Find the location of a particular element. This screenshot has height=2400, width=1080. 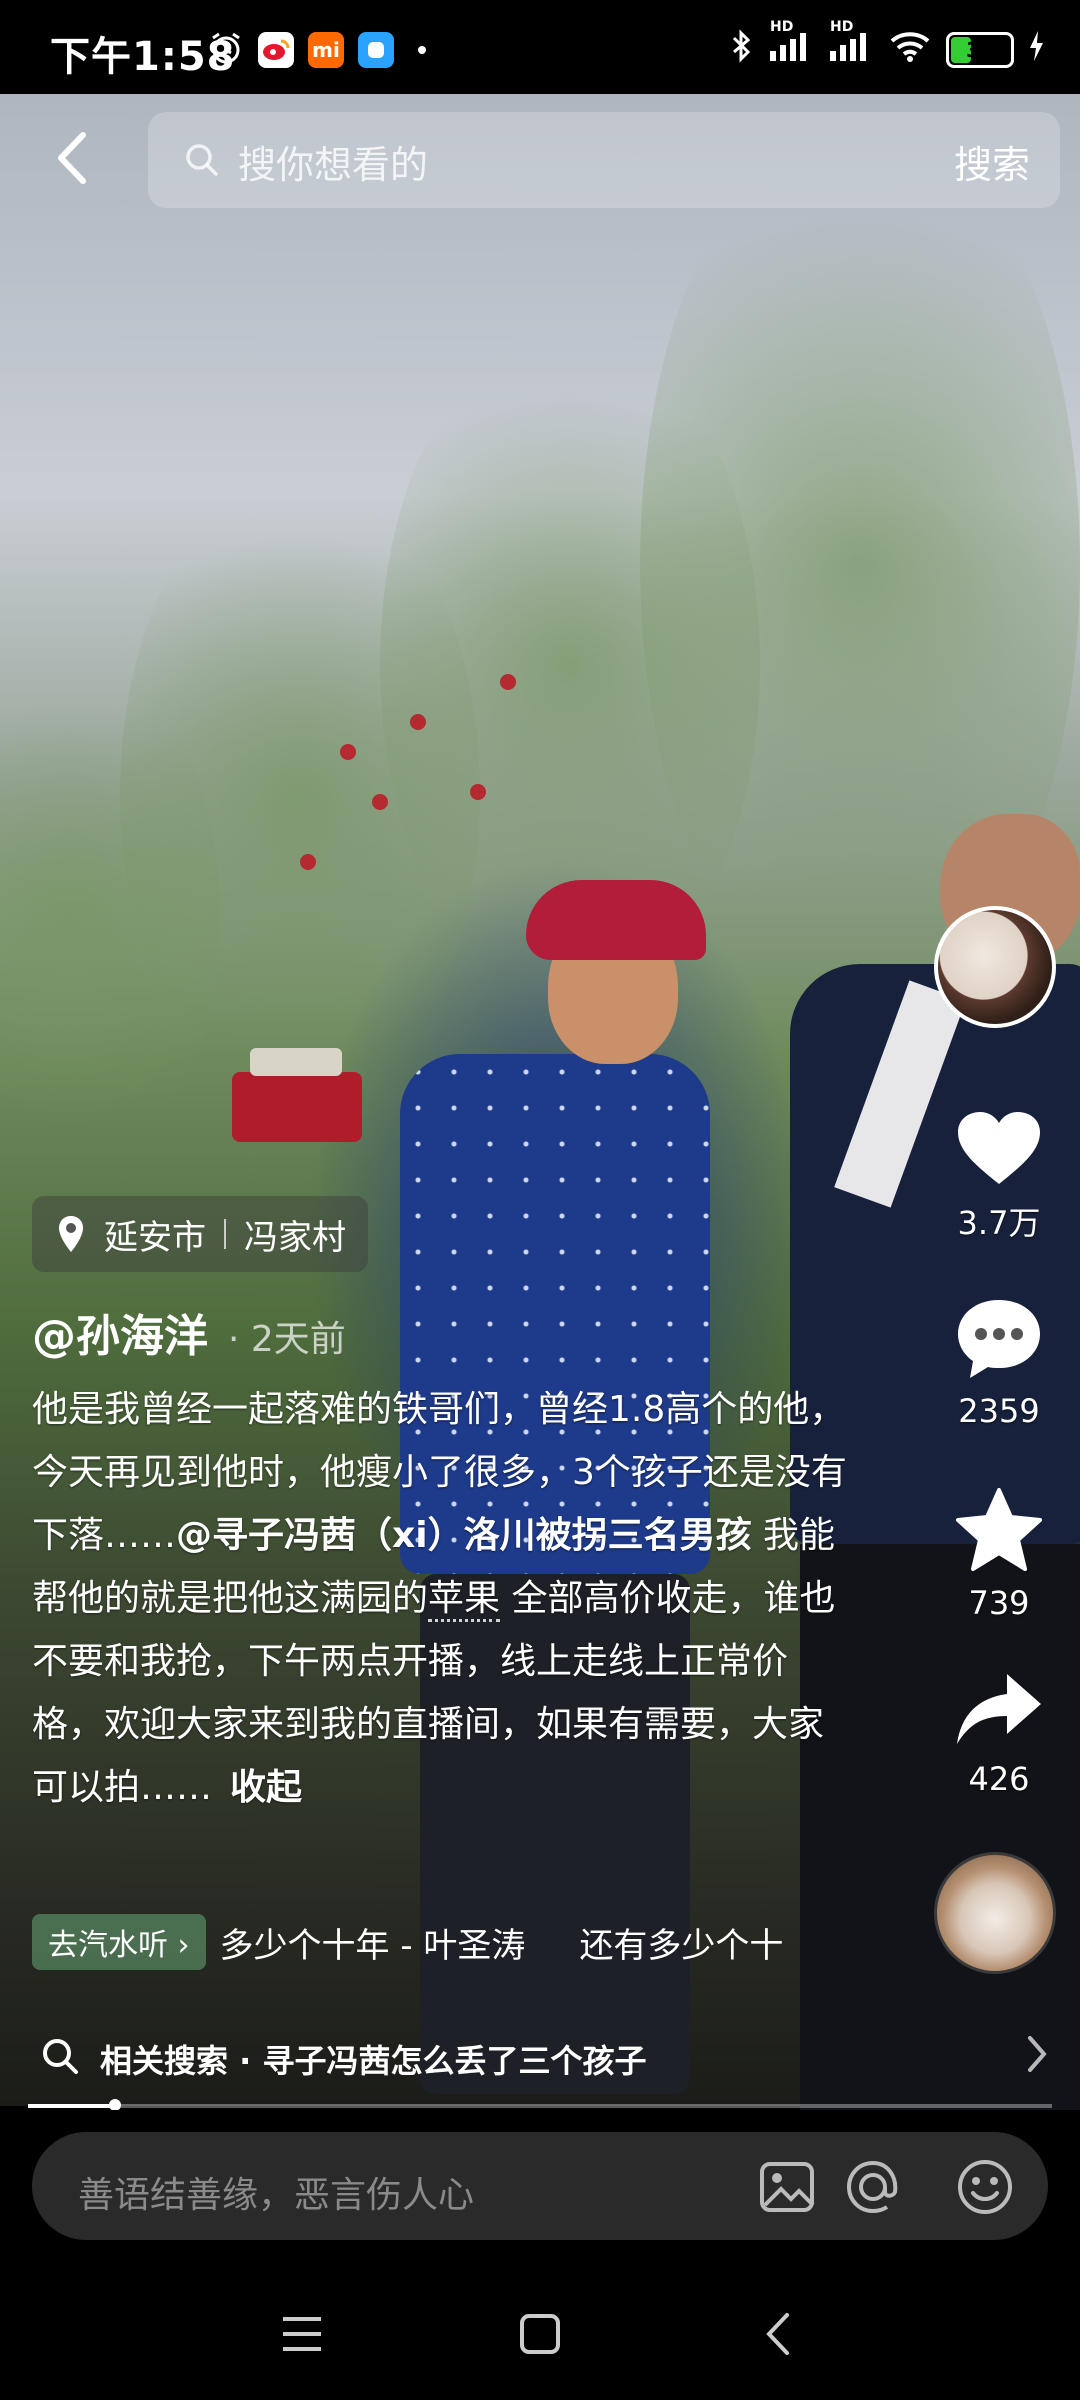

signal-icon-1: HD is located at coordinates (791, 45).